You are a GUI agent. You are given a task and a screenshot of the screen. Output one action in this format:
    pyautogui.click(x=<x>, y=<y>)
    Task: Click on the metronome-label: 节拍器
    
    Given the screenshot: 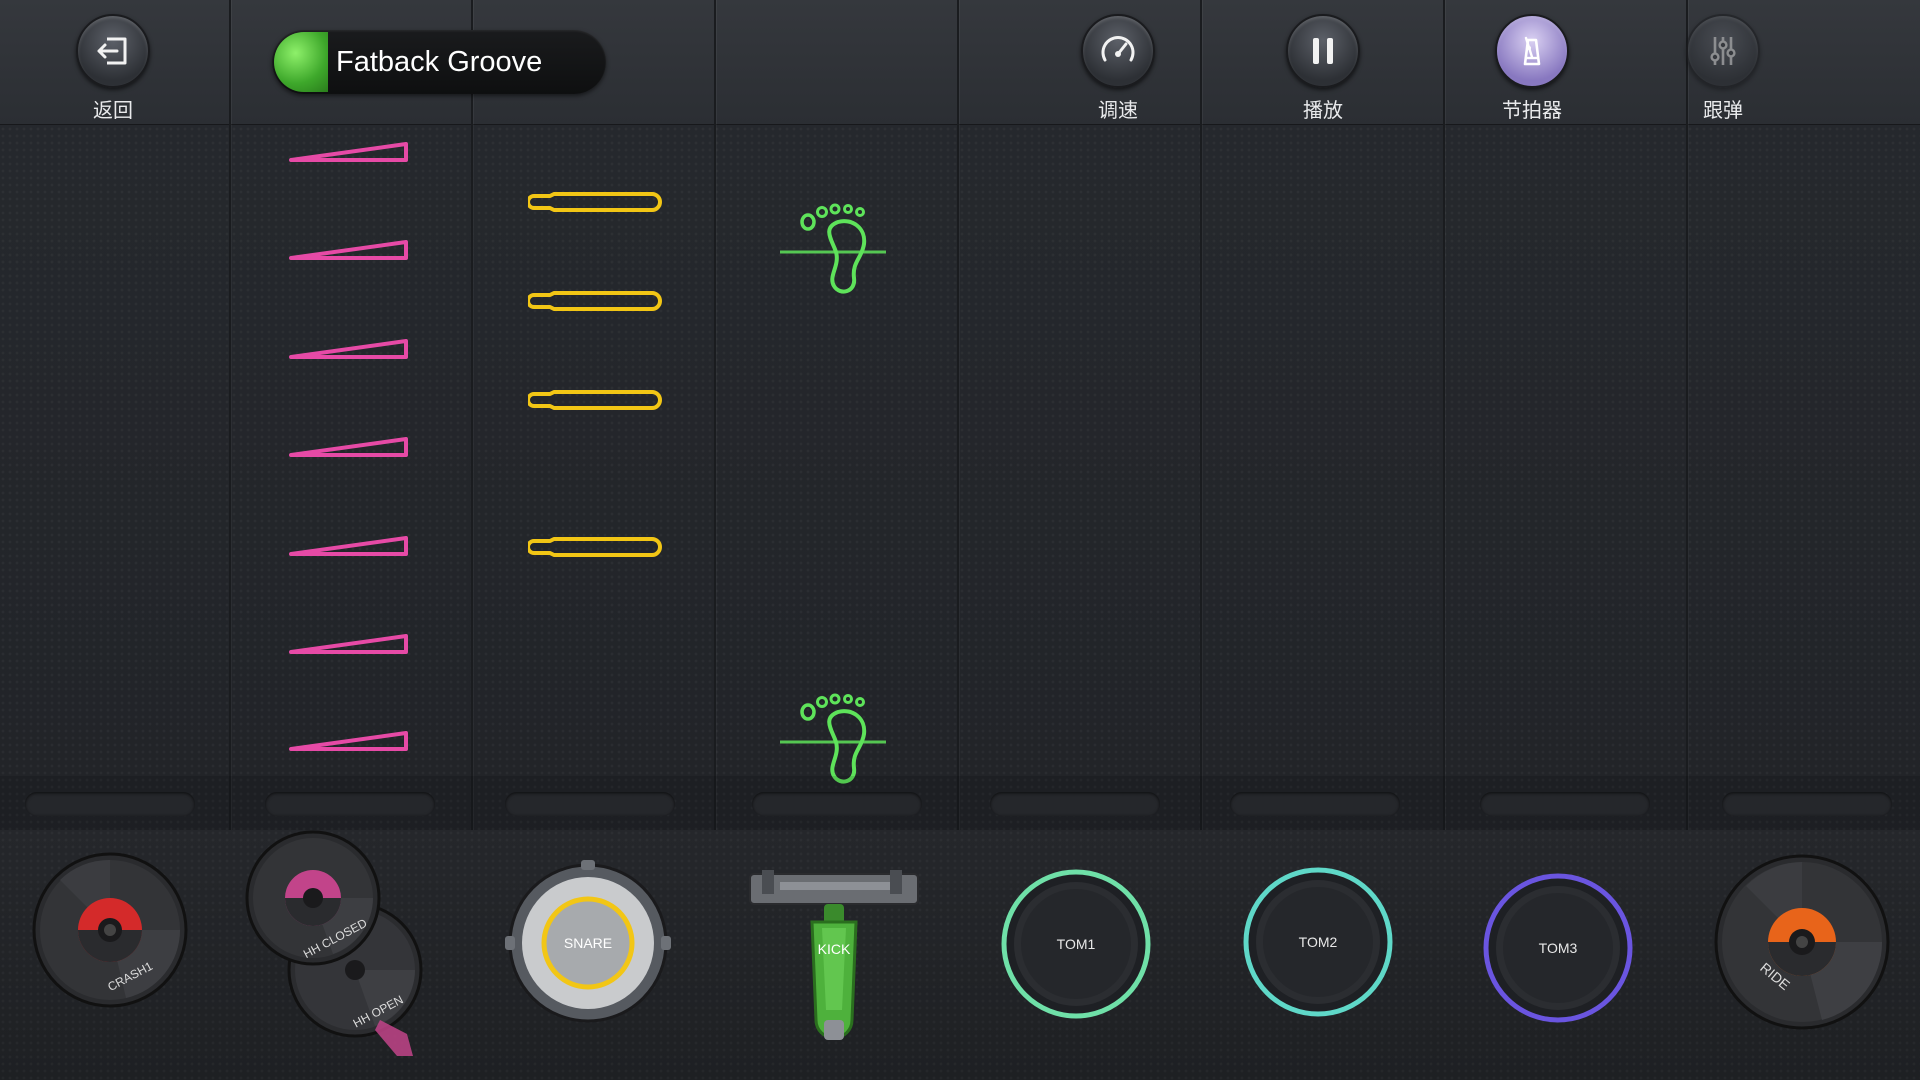 What is the action you would take?
    pyautogui.click(x=1532, y=110)
    